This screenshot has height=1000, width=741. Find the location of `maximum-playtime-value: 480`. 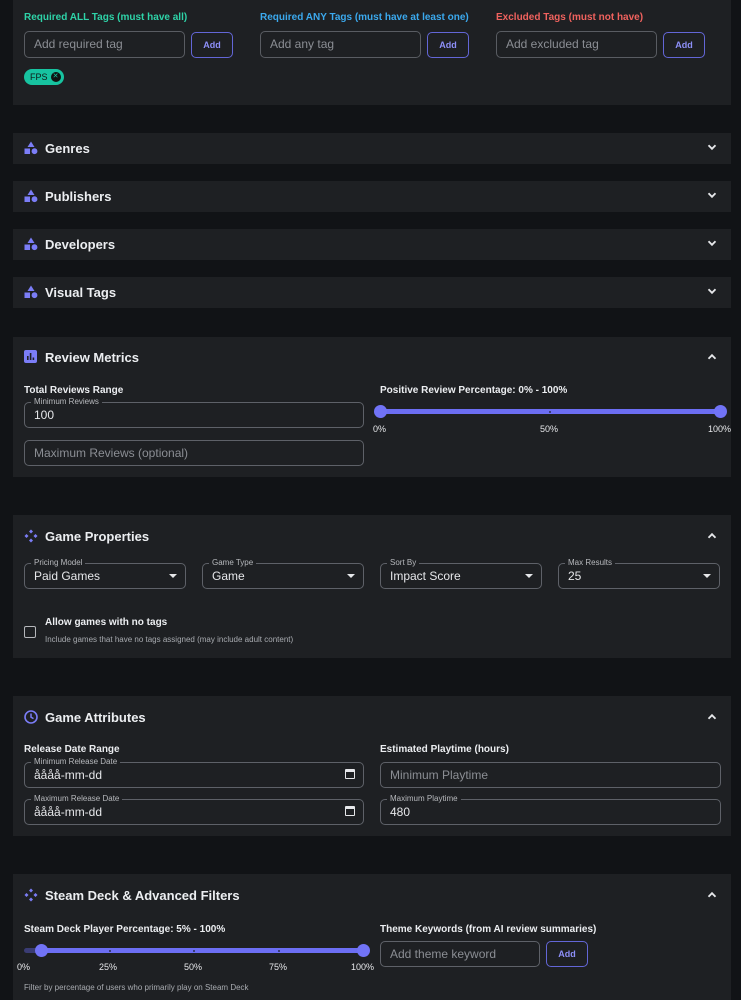

maximum-playtime-value: 480 is located at coordinates (400, 812).